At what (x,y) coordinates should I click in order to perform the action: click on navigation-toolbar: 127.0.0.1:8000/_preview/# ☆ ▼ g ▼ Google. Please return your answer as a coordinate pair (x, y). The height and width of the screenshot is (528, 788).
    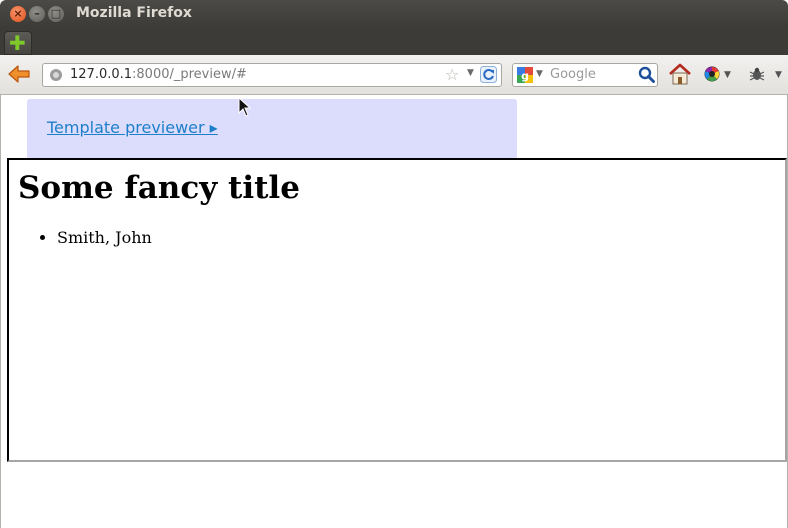
    Looking at the image, I should click on (394, 75).